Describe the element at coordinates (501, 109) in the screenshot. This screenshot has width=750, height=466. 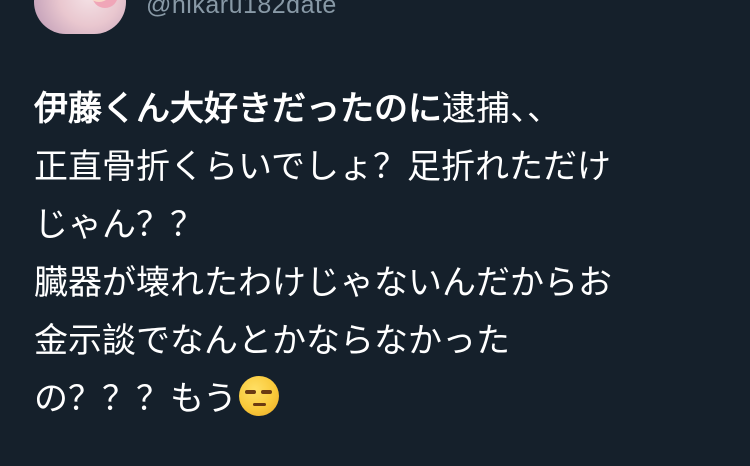
I see `tweet-line-1-rest: 逮捕、、` at that location.